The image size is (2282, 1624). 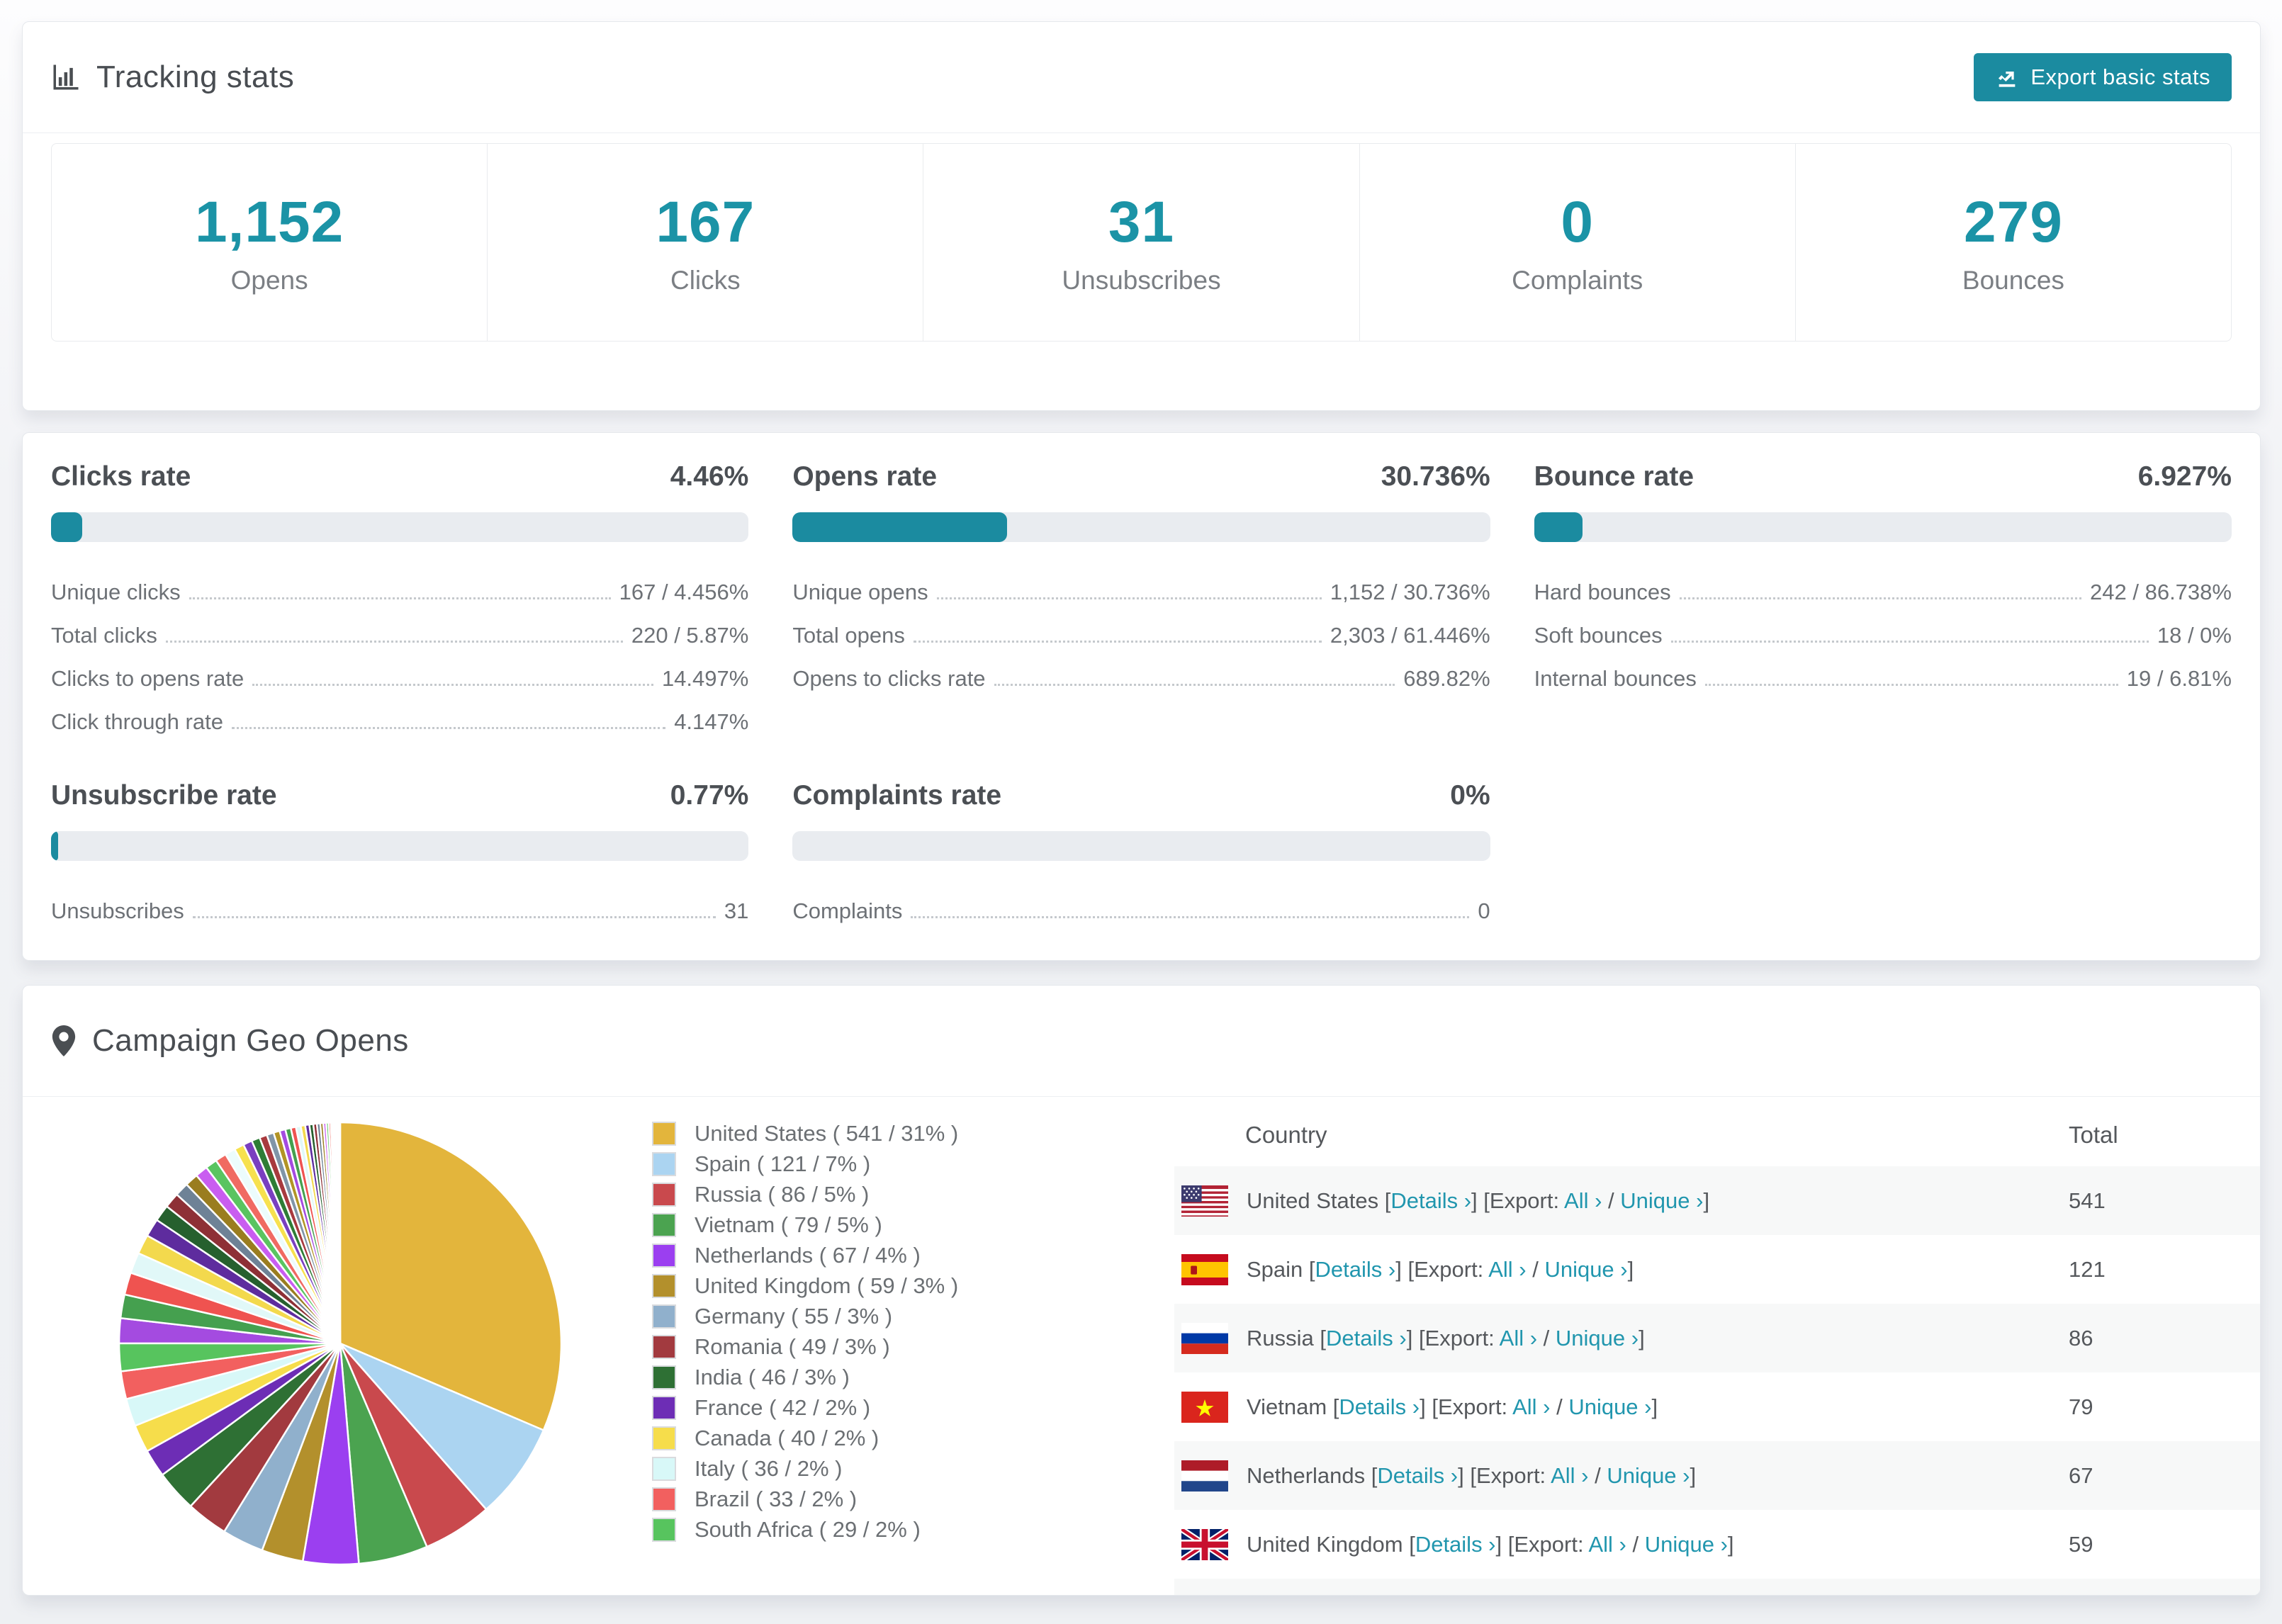 I want to click on legend-item-italy: Italy ( 36 / 2% ), so click(x=805, y=1469).